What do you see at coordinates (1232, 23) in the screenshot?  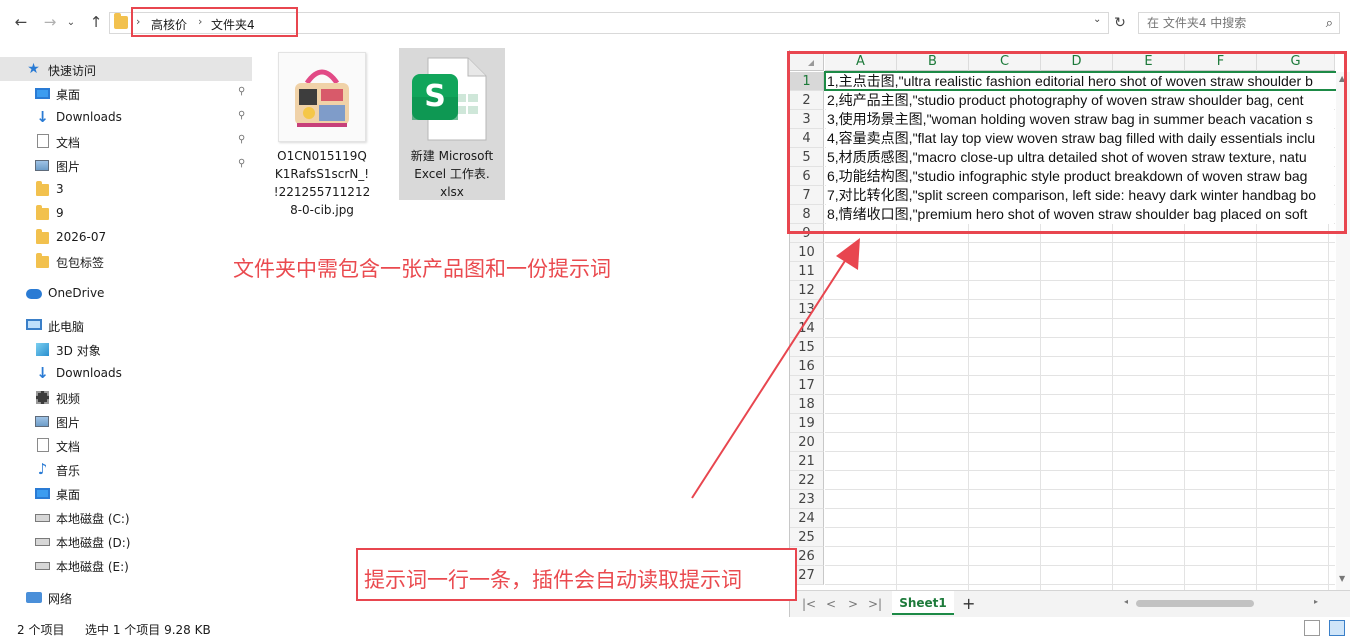 I see `search-input` at bounding box center [1232, 23].